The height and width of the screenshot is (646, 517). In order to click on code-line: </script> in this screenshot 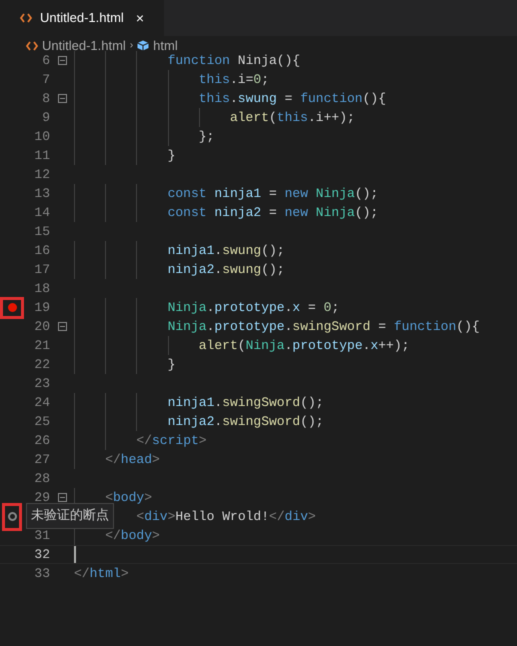, I will do `click(171, 441)`.